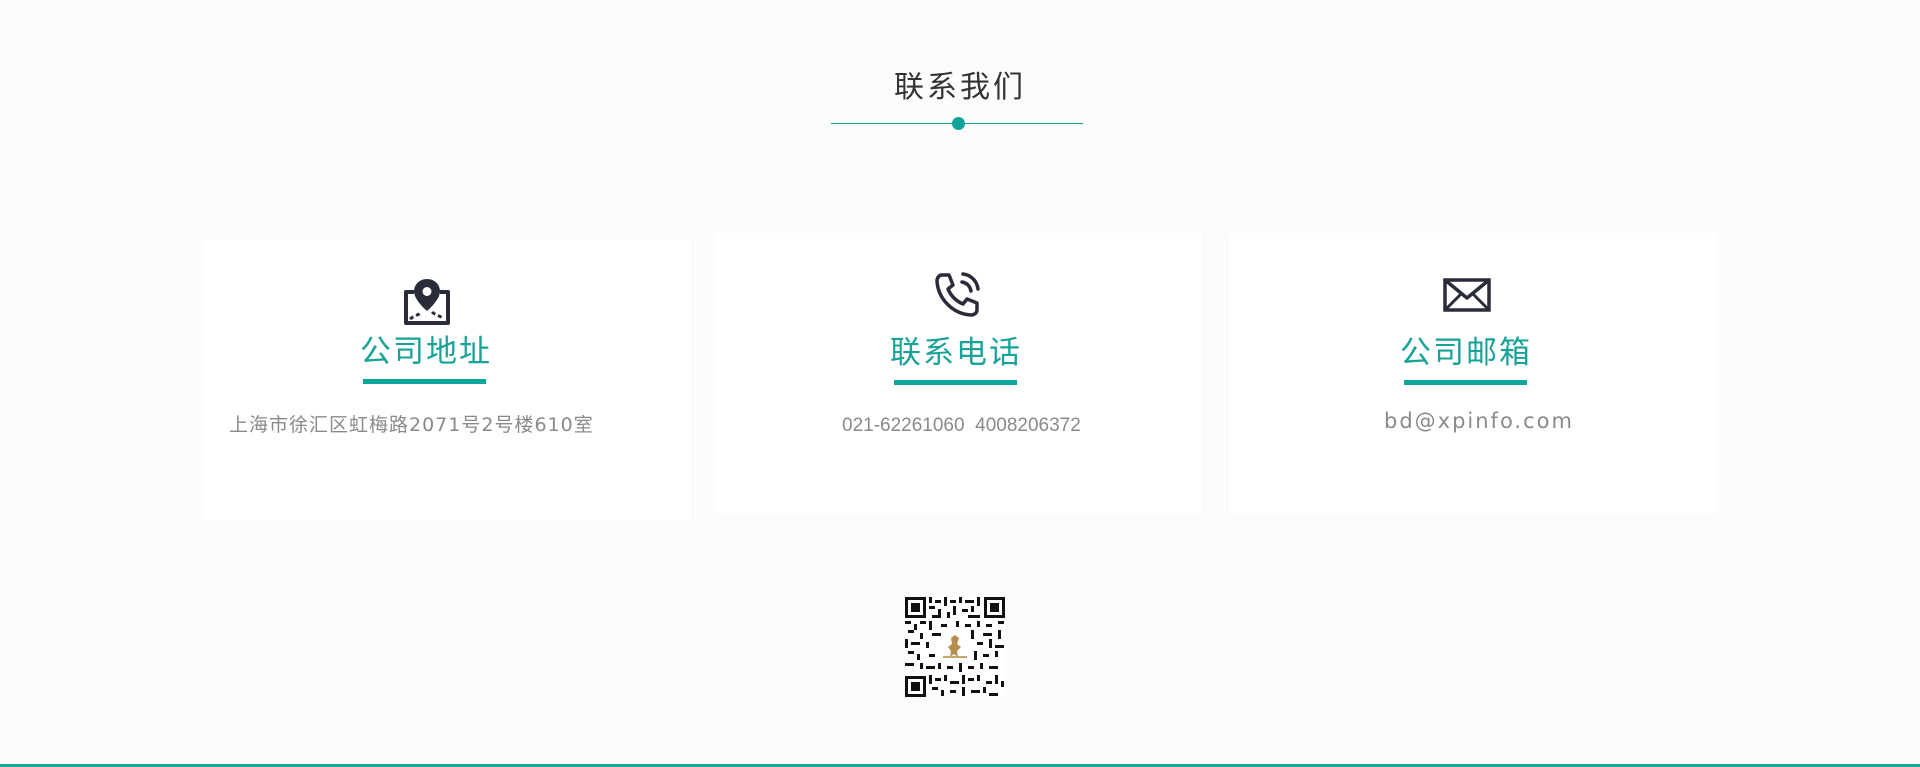 This screenshot has width=1920, height=767. What do you see at coordinates (1465, 382) in the screenshot?
I see `email-title-underline` at bounding box center [1465, 382].